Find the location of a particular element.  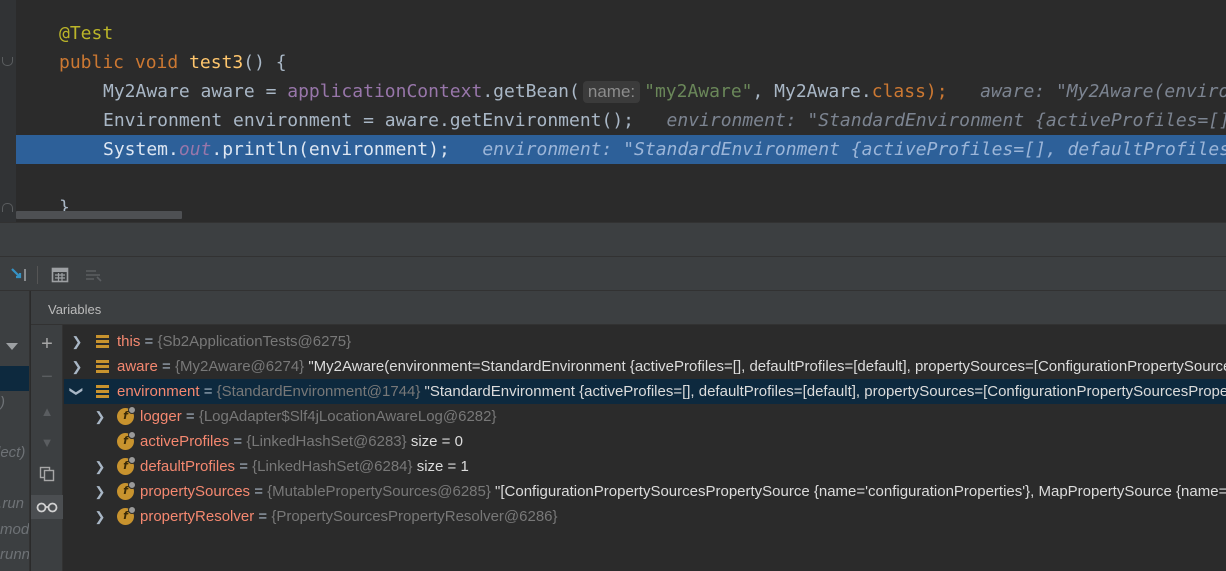

keyword: public is located at coordinates (92, 62).